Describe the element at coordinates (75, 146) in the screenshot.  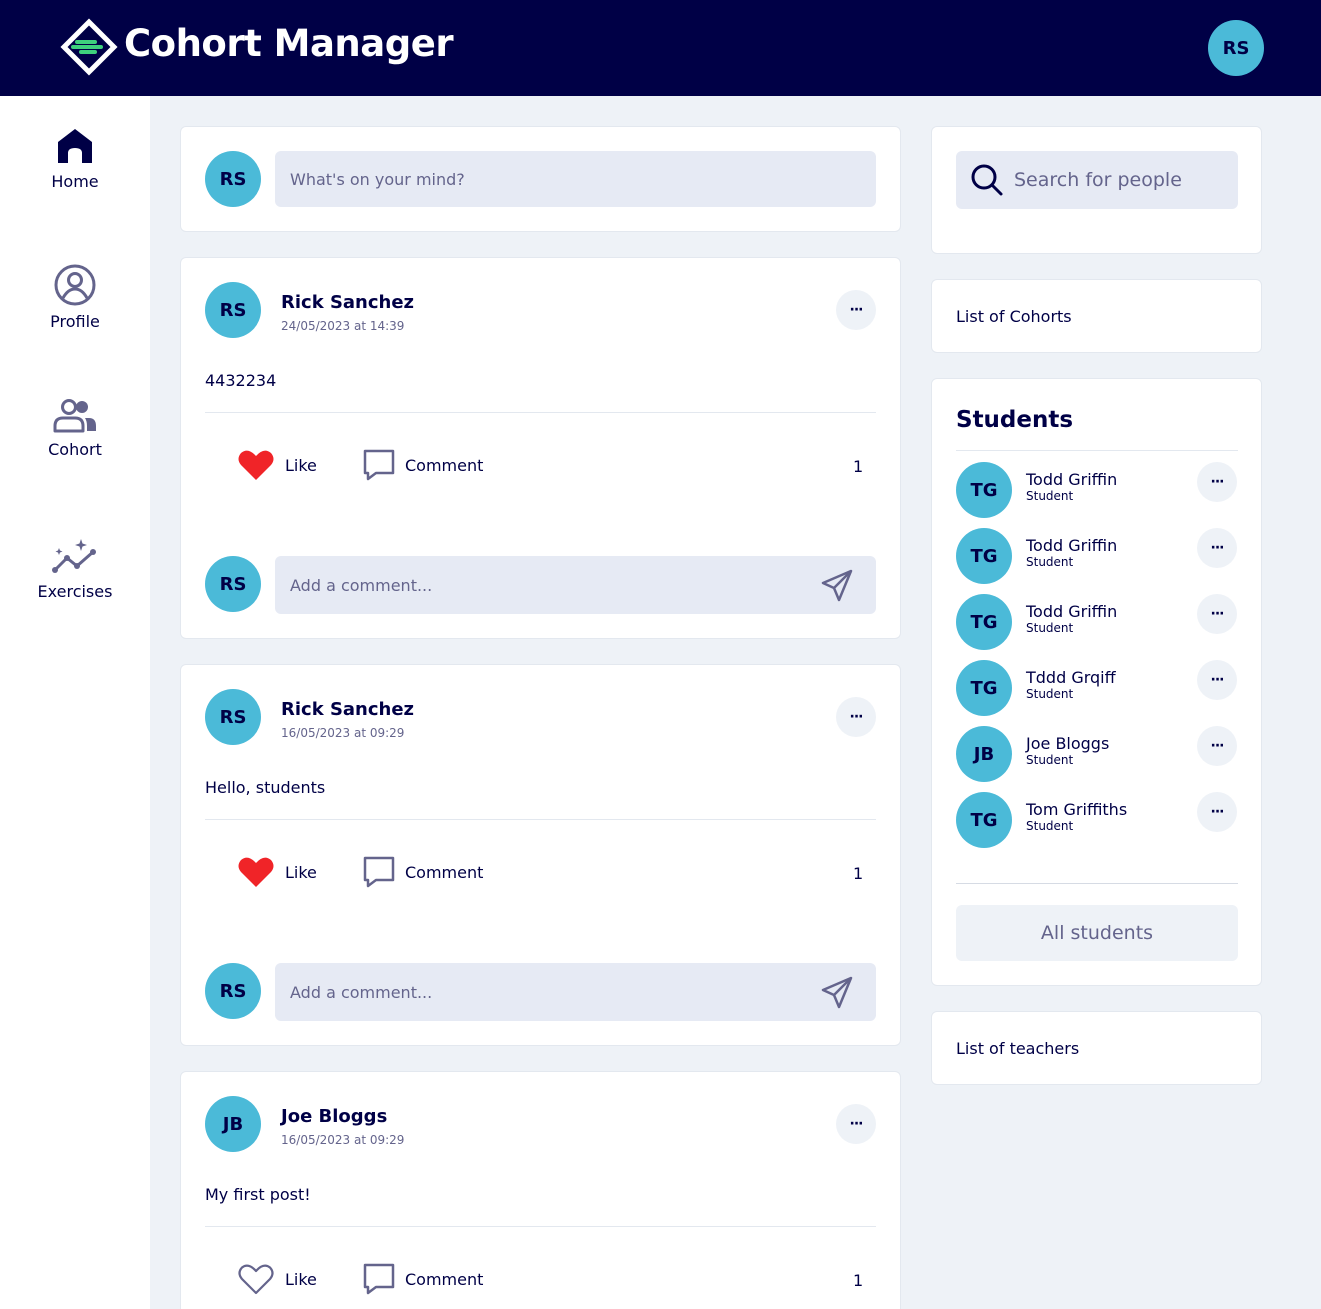
I see `home-icon` at that location.